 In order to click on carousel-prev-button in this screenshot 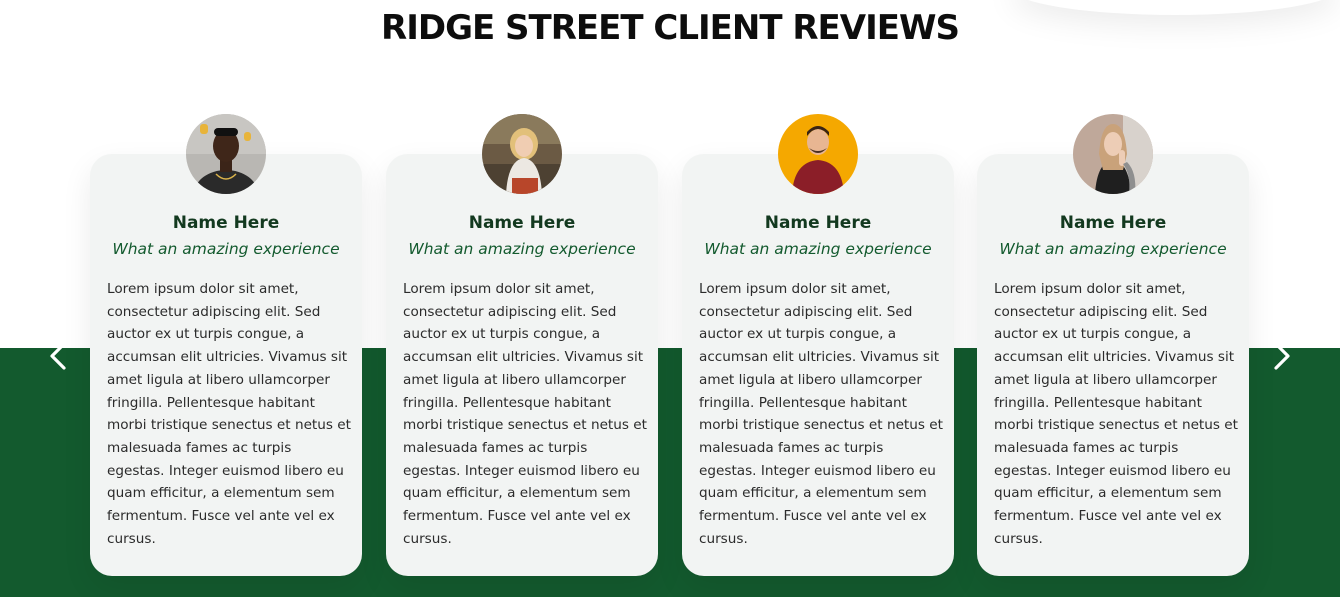, I will do `click(59, 356)`.